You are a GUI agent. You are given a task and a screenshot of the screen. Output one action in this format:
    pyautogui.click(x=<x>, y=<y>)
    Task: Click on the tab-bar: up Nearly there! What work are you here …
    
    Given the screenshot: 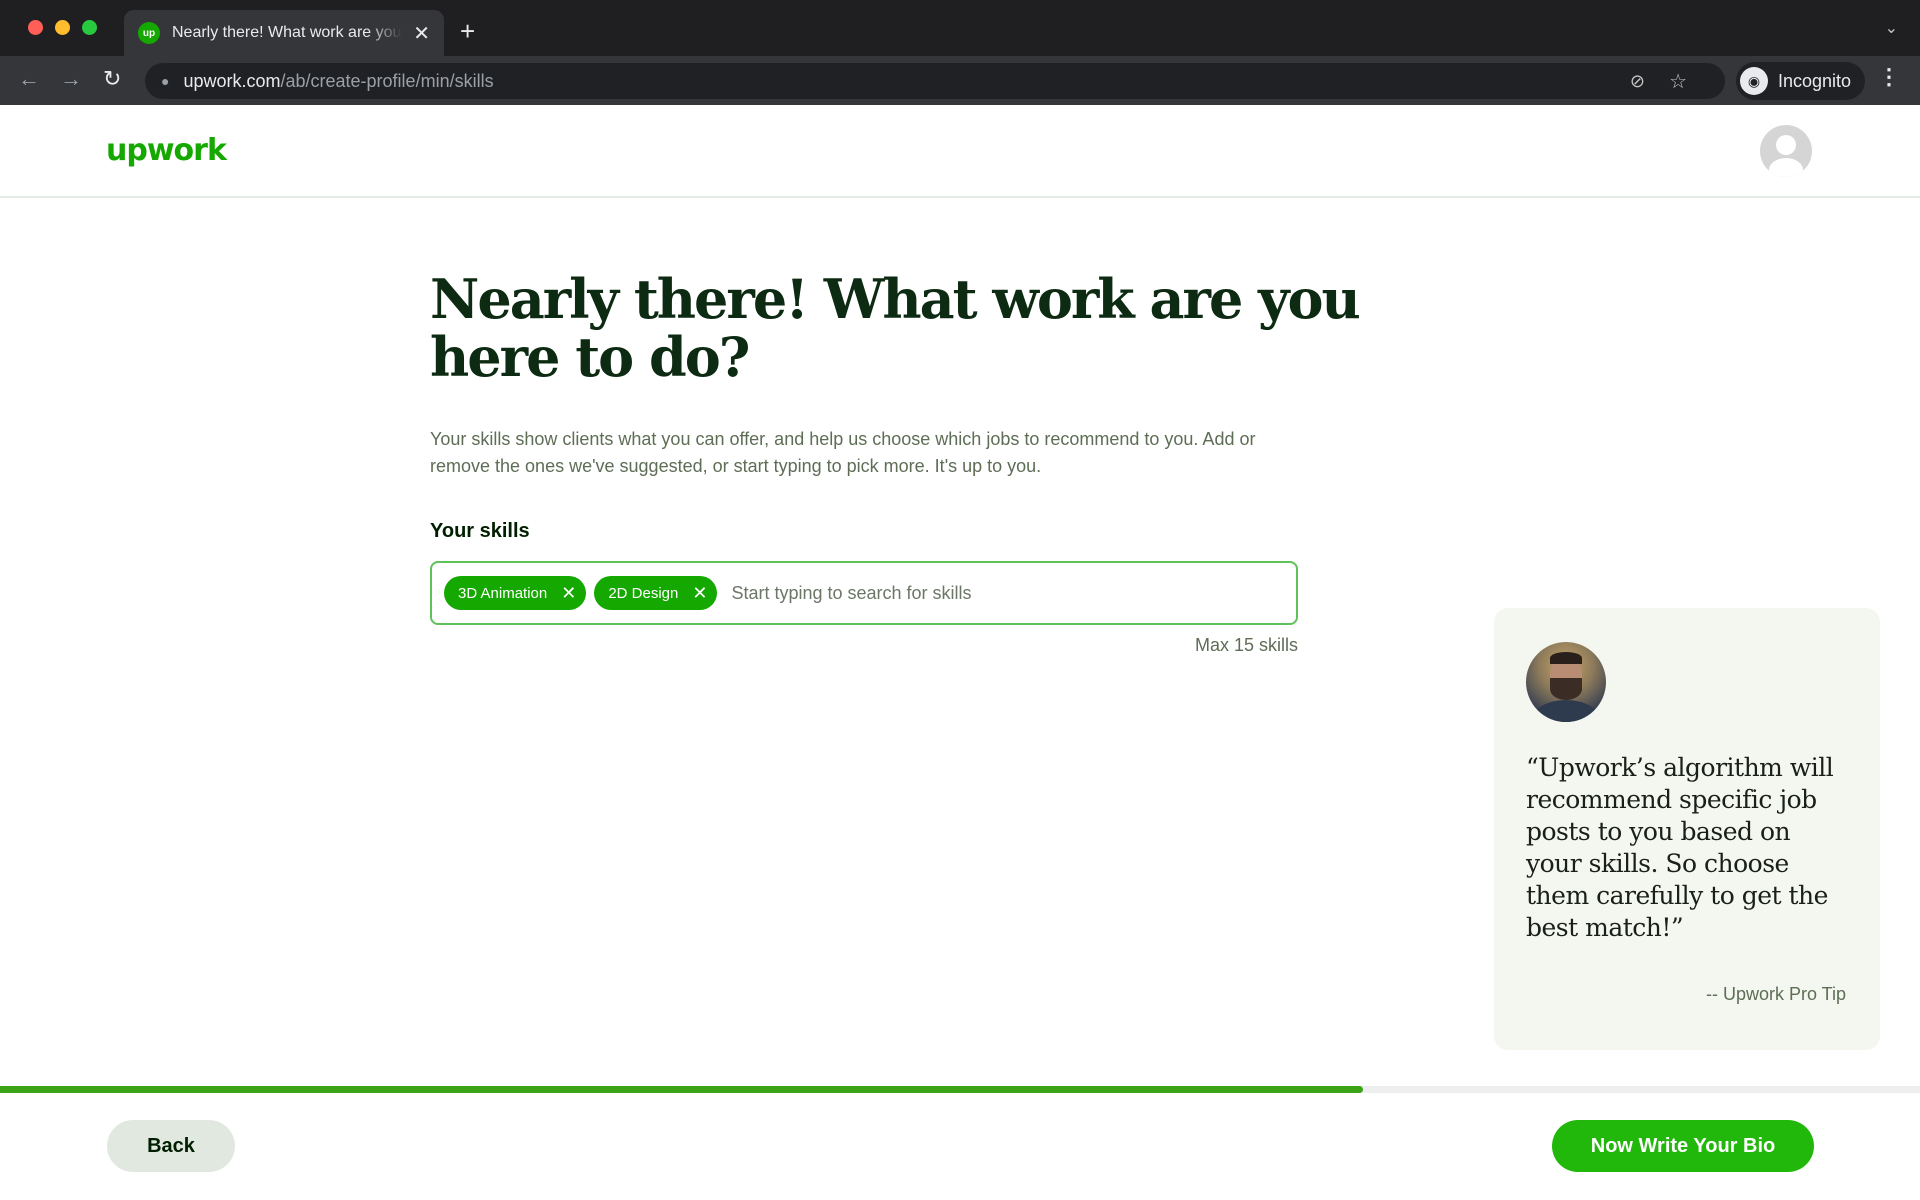 What is the action you would take?
    pyautogui.click(x=960, y=28)
    